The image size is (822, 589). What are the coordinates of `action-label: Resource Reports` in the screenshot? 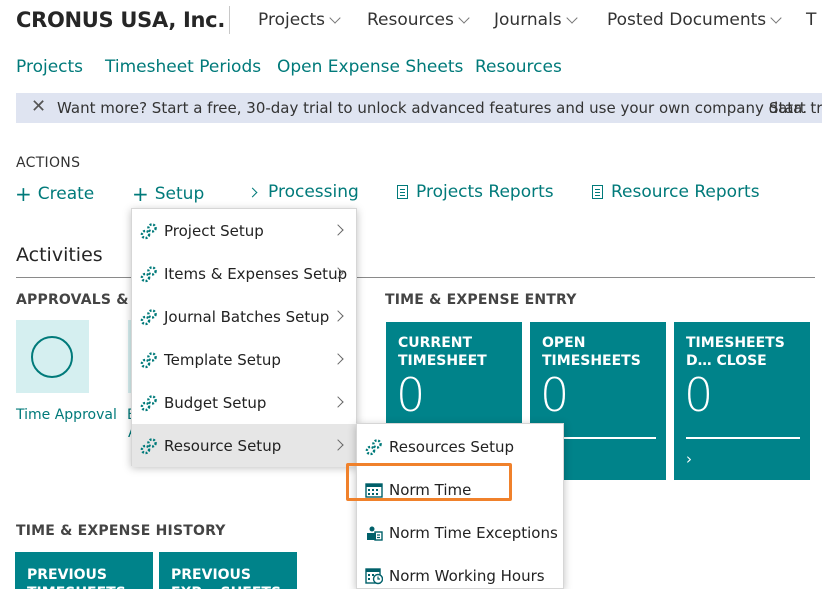 It's located at (685, 192).